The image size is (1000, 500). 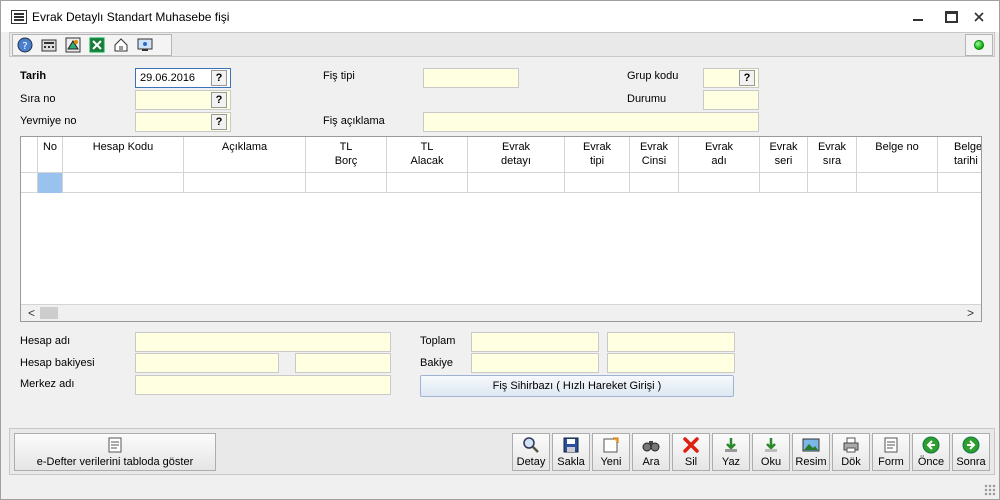 What do you see at coordinates (427, 183) in the screenshot?
I see `cell-tl-alacak` at bounding box center [427, 183].